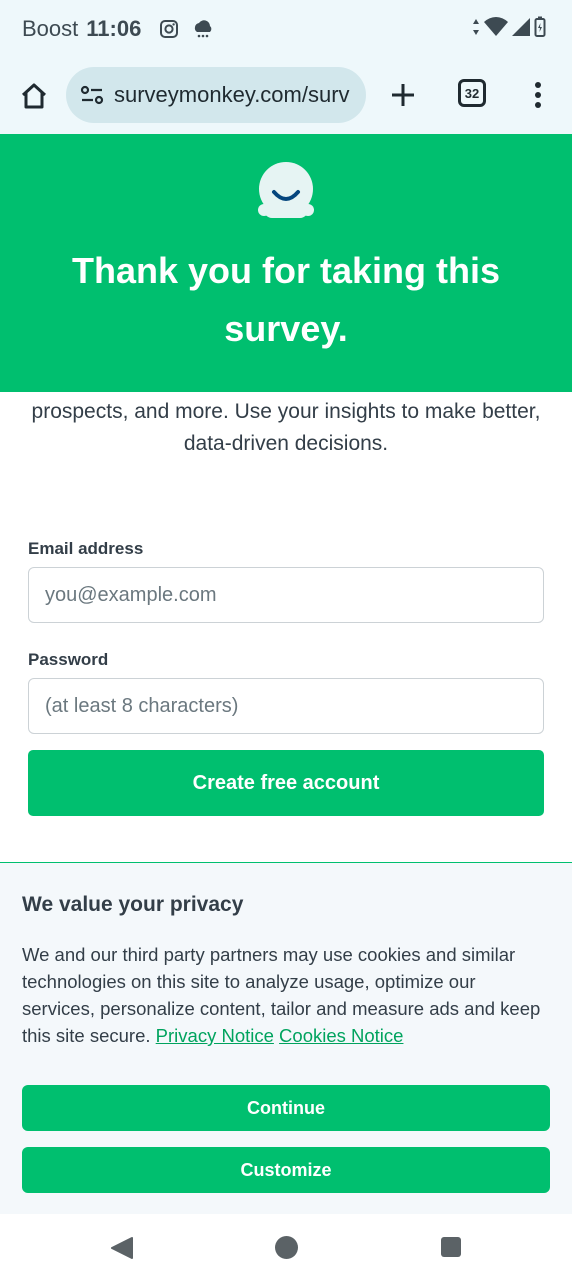 The height and width of the screenshot is (1280, 572). Describe the element at coordinates (286, 29) in the screenshot. I see `status-bar: Boost 11:06` at that location.